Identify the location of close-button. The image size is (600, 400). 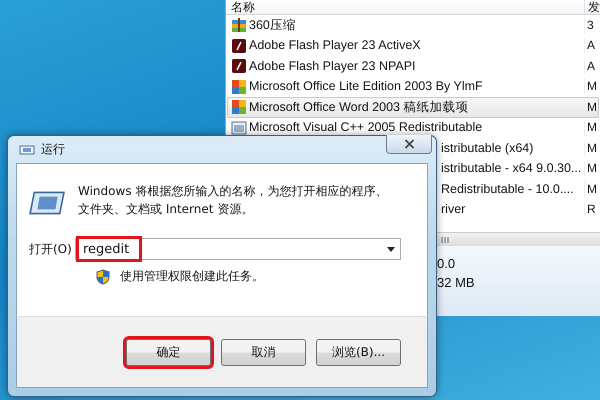
(409, 144).